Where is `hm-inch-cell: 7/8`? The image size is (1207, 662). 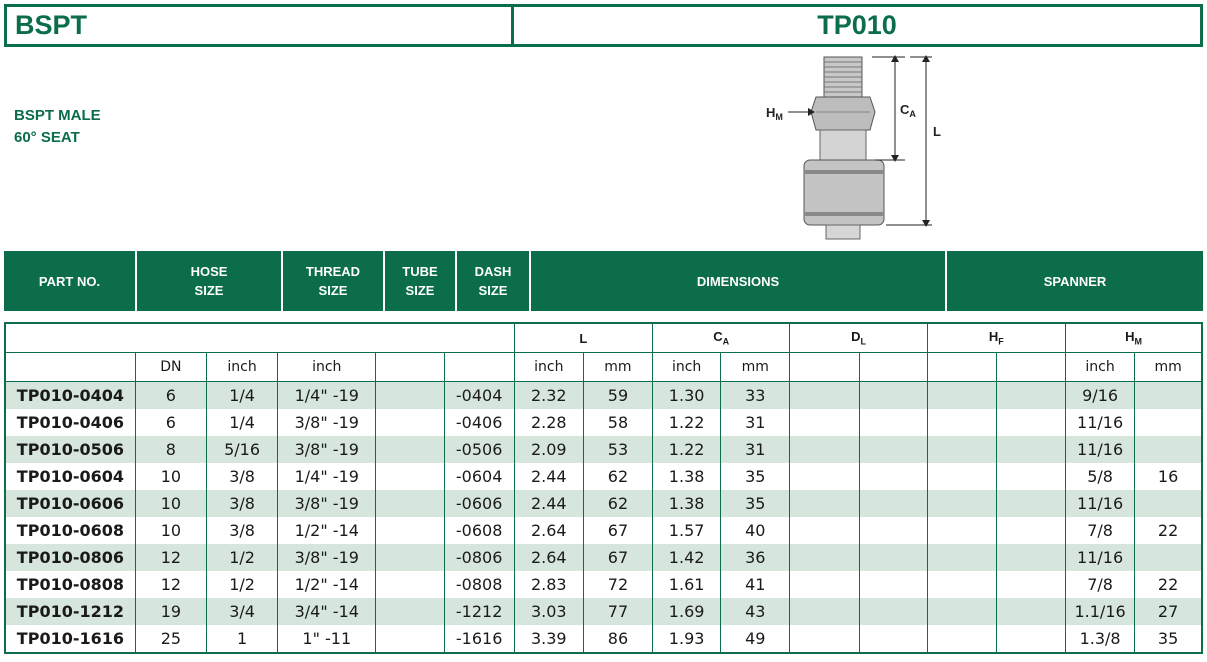 hm-inch-cell: 7/8 is located at coordinates (1100, 584).